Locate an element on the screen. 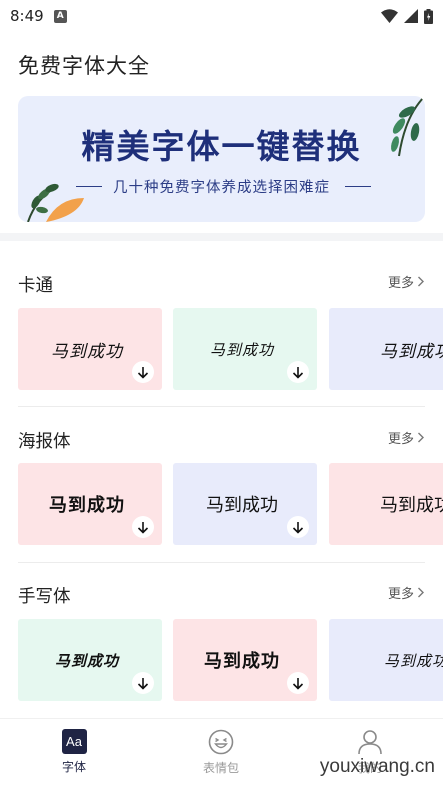 The width and height of the screenshot is (443, 787). banner-title: 精美字体一键替换 is located at coordinates (221, 146).